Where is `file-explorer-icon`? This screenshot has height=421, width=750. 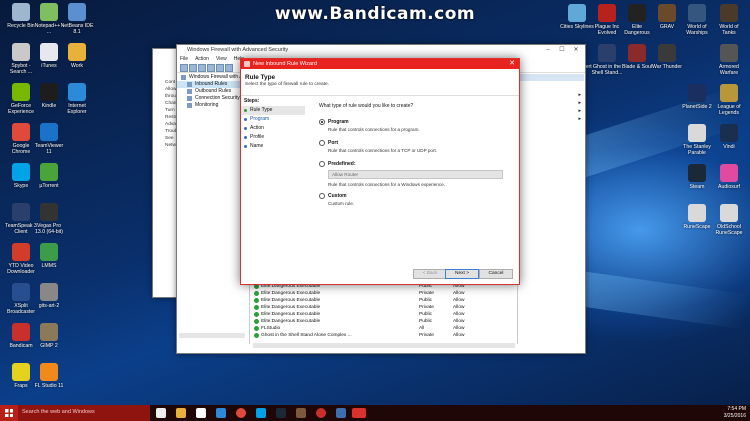 file-explorer-icon is located at coordinates (181, 413).